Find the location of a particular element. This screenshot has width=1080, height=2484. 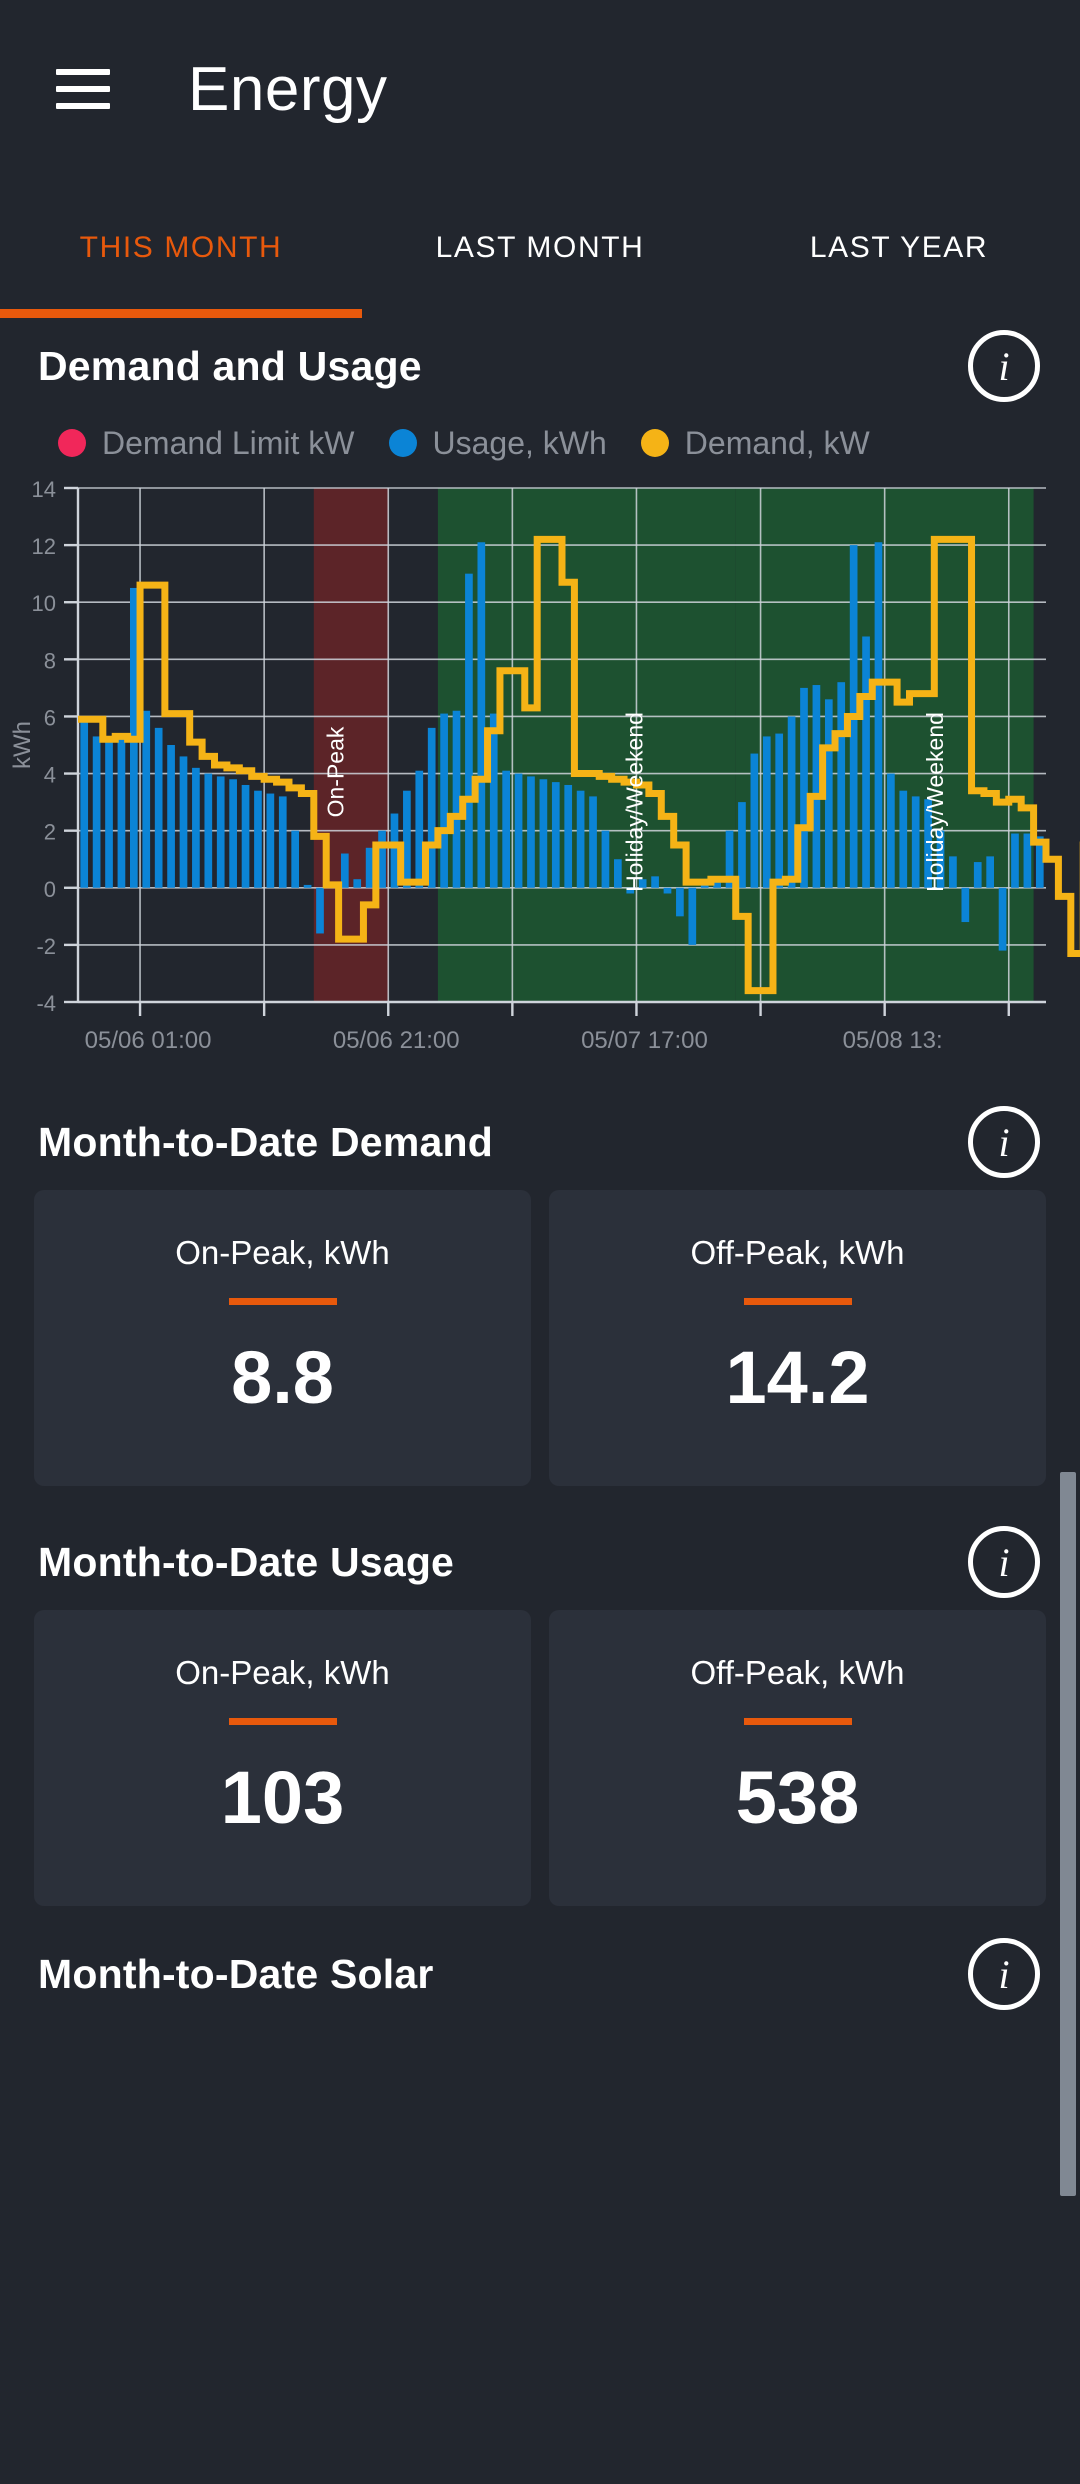

legend-item-demand-limit: Demand Limit kW is located at coordinates (206, 443).